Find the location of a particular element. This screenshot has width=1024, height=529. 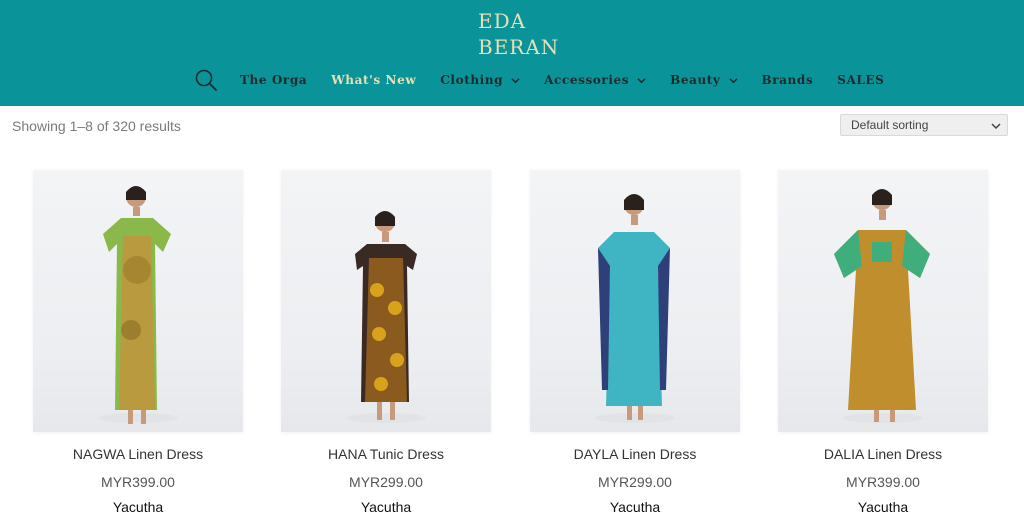

nav-item-label: Brands is located at coordinates (787, 80).